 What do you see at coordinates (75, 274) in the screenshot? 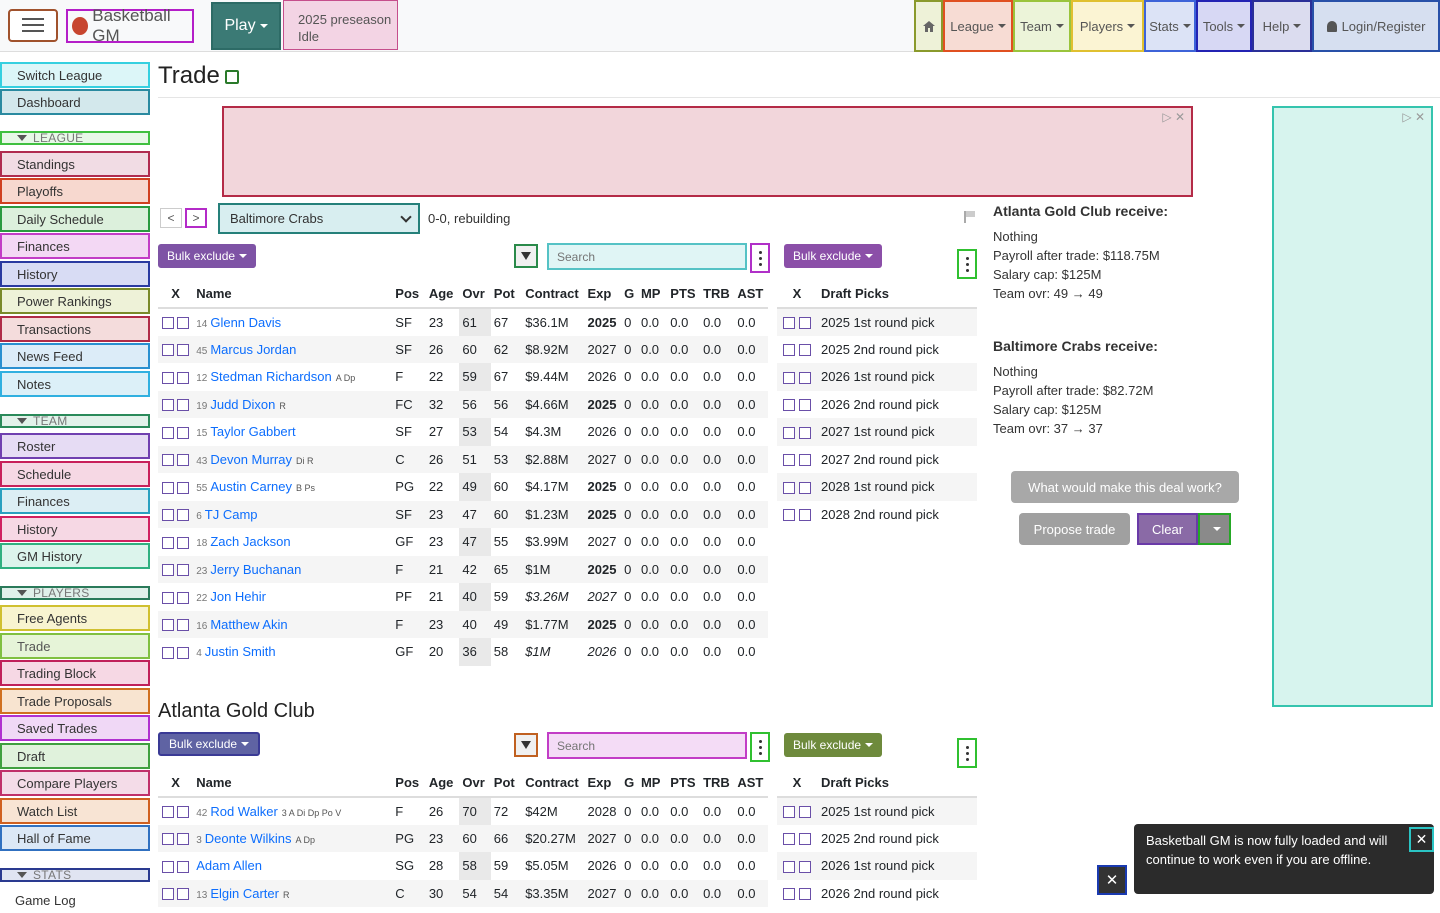
I see `sidebar-item-league-history: History` at bounding box center [75, 274].